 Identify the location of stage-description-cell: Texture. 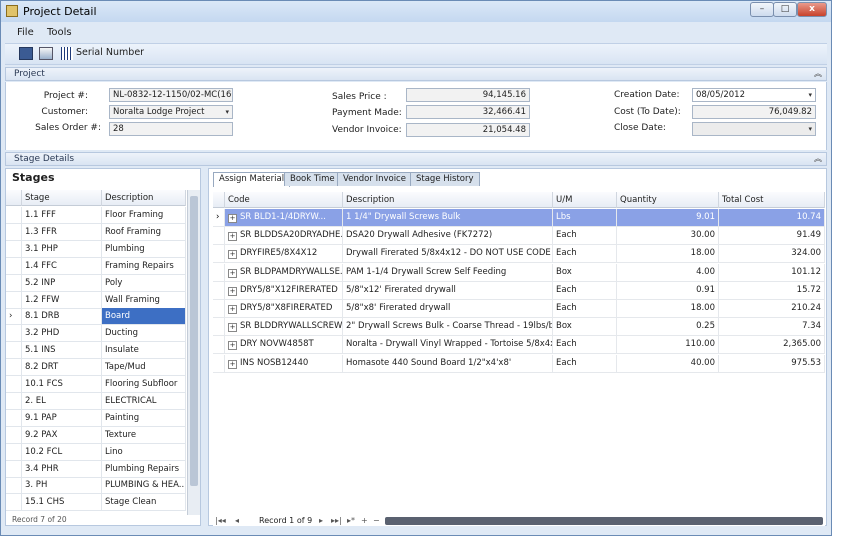
(144, 434).